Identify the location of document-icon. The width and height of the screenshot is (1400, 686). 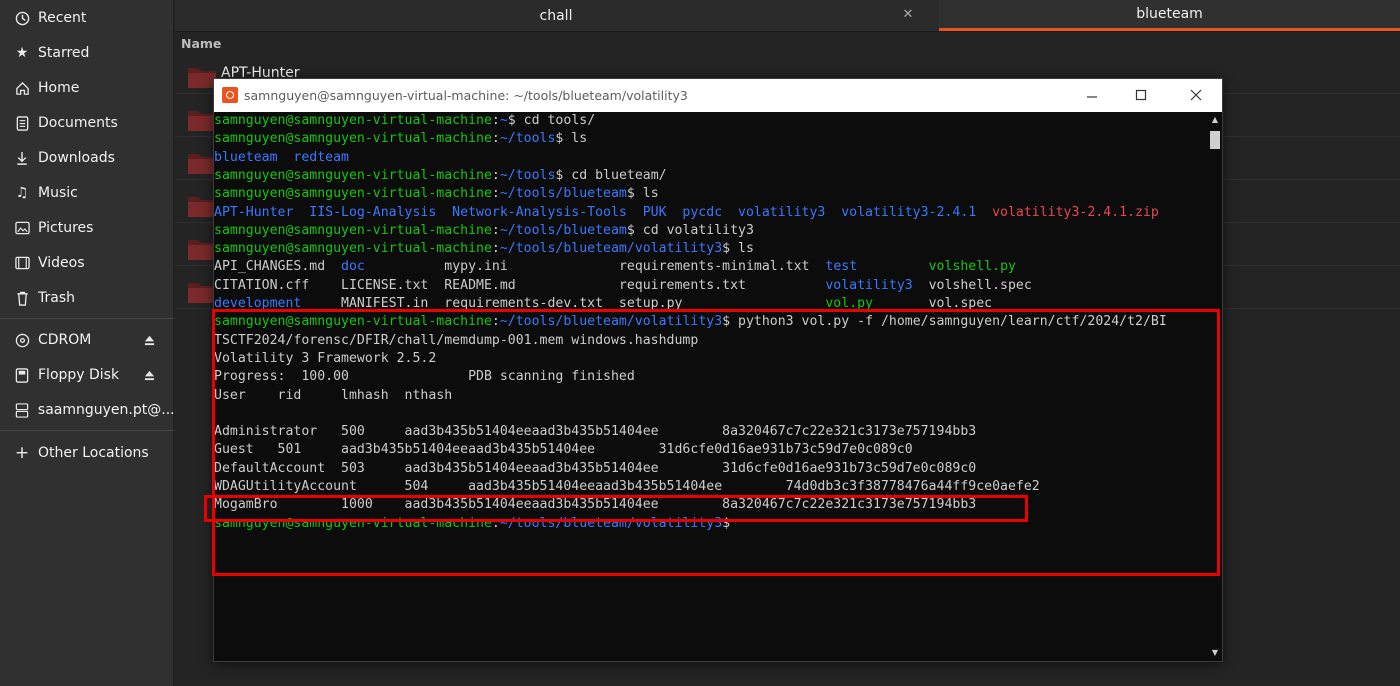
(22, 123).